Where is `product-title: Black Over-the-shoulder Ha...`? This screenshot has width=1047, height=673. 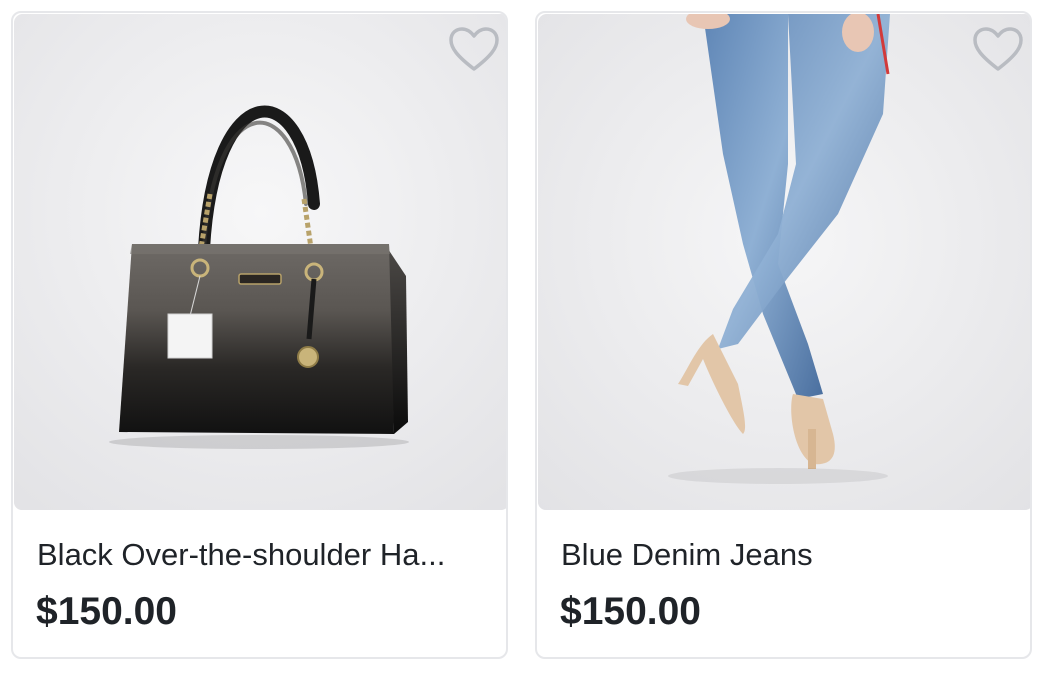 product-title: Black Over-the-shoulder Ha... is located at coordinates (262, 555).